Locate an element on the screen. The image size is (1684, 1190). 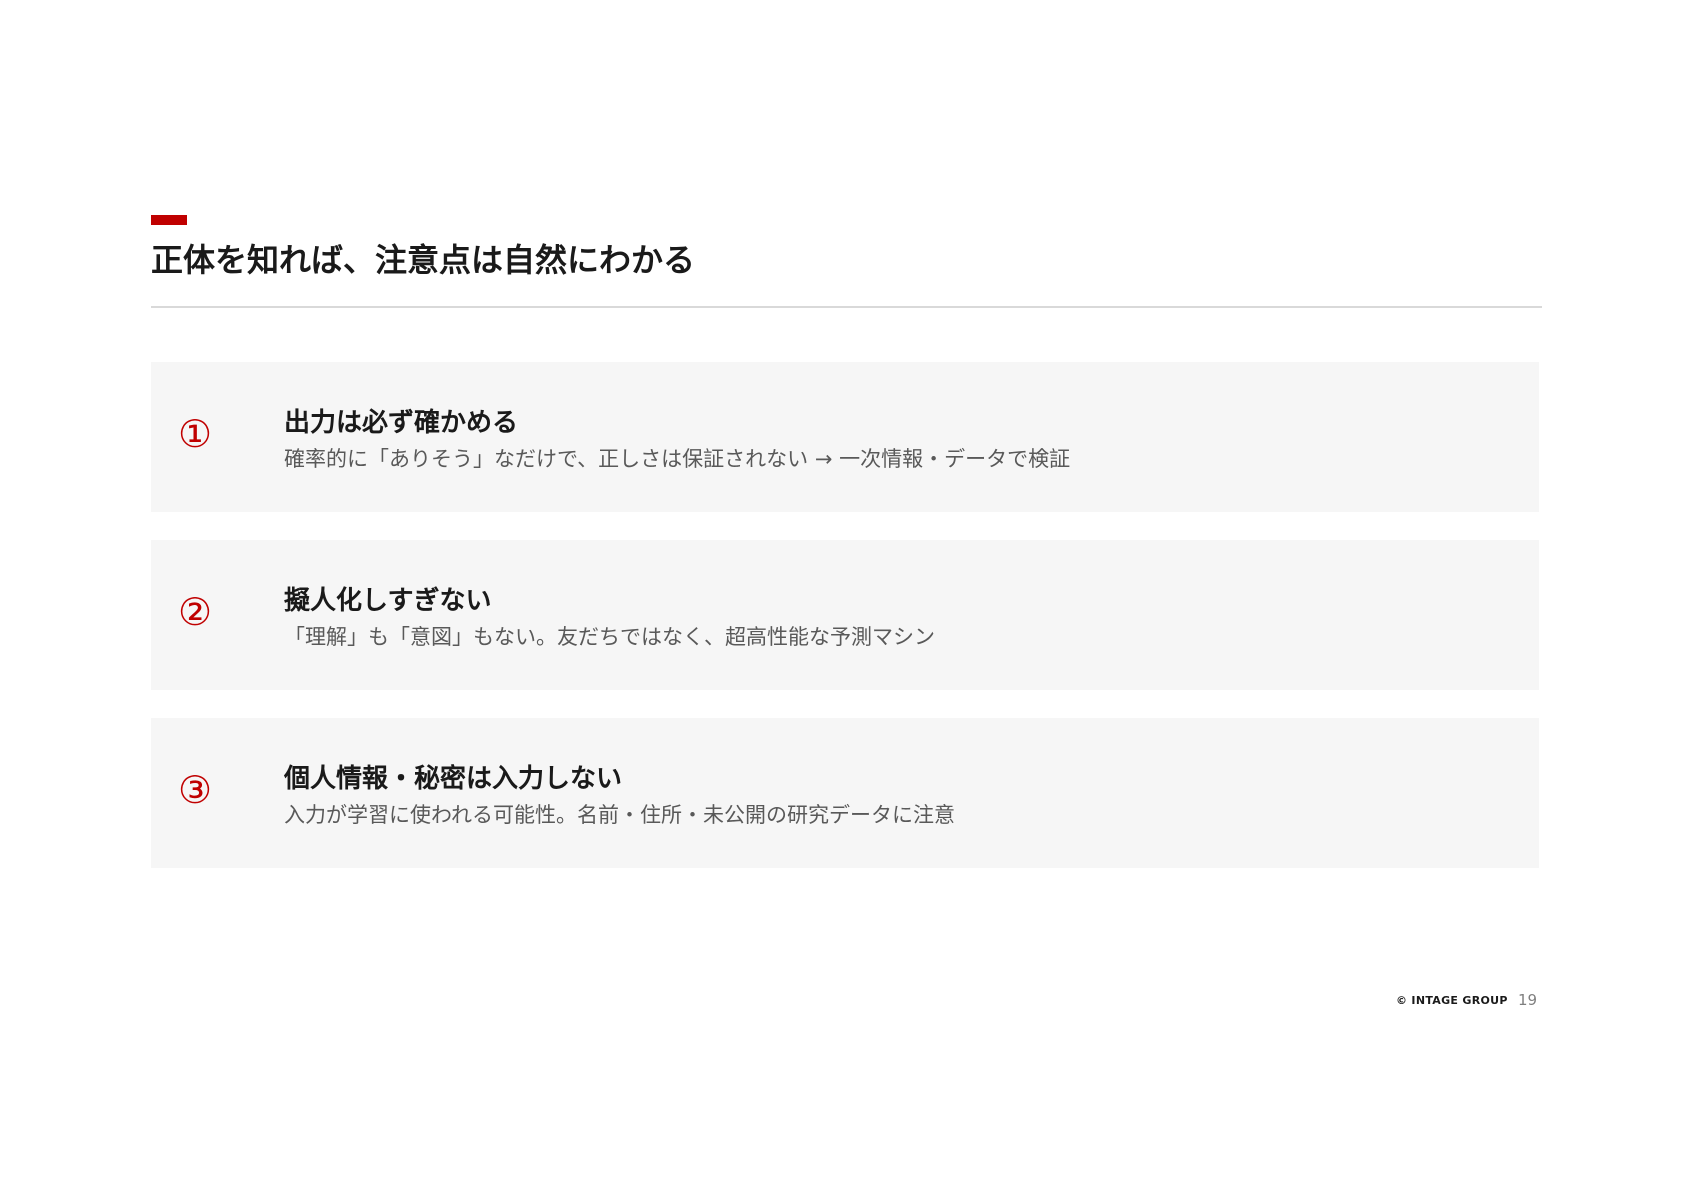
title-accent-bar is located at coordinates (169, 220).